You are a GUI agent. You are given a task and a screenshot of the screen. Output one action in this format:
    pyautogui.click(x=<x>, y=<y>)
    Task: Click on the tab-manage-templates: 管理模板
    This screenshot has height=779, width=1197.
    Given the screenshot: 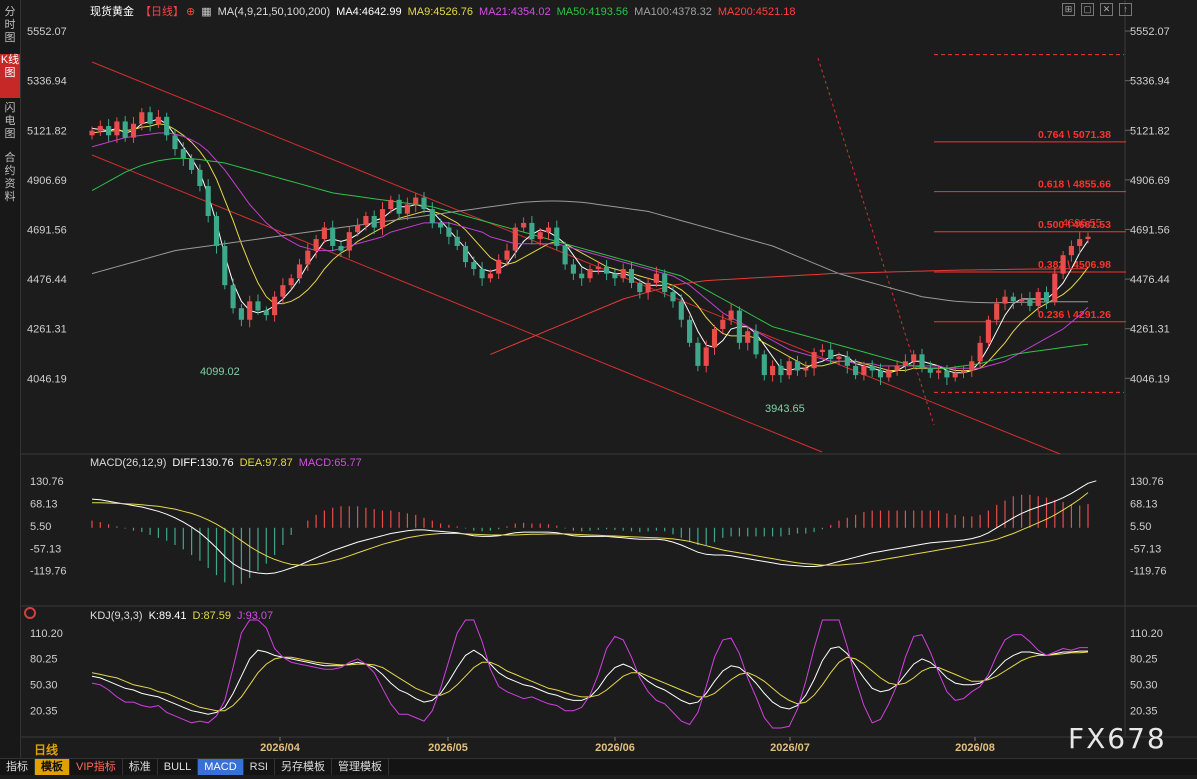 What is the action you would take?
    pyautogui.click(x=360, y=767)
    